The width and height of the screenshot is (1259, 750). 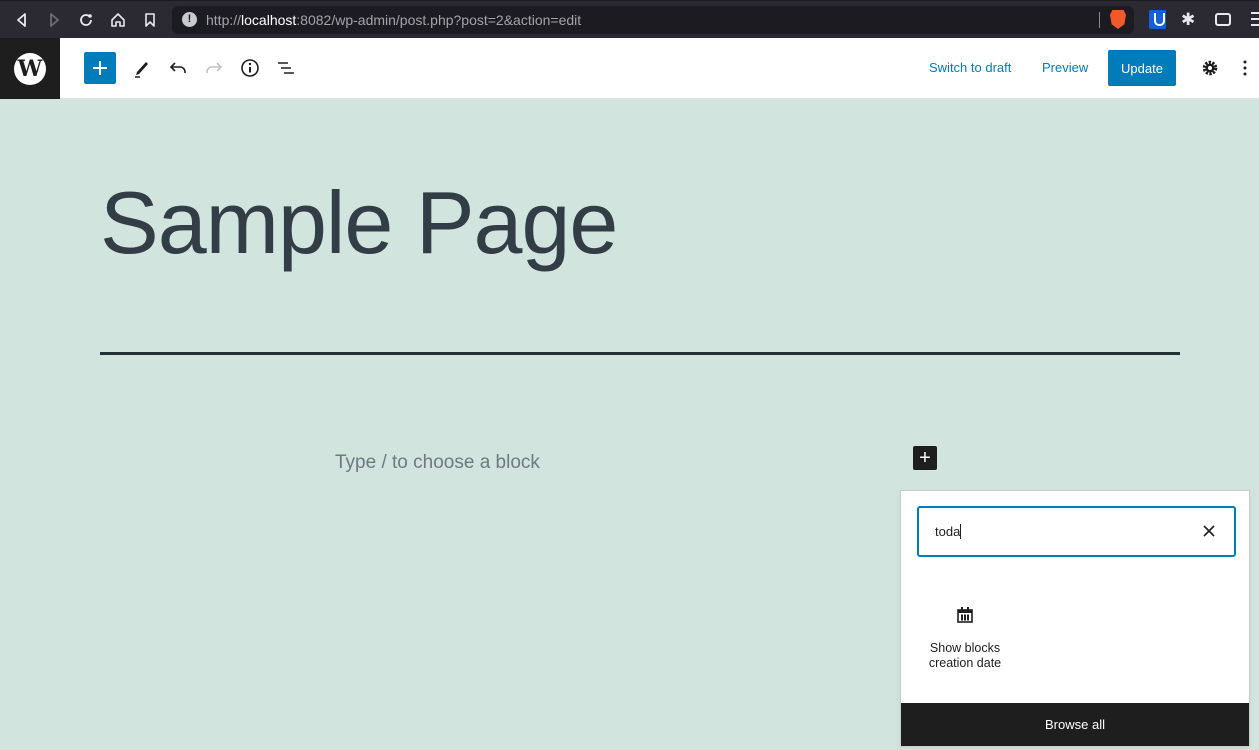 What do you see at coordinates (269, 20) in the screenshot?
I see `url-host: localhost` at bounding box center [269, 20].